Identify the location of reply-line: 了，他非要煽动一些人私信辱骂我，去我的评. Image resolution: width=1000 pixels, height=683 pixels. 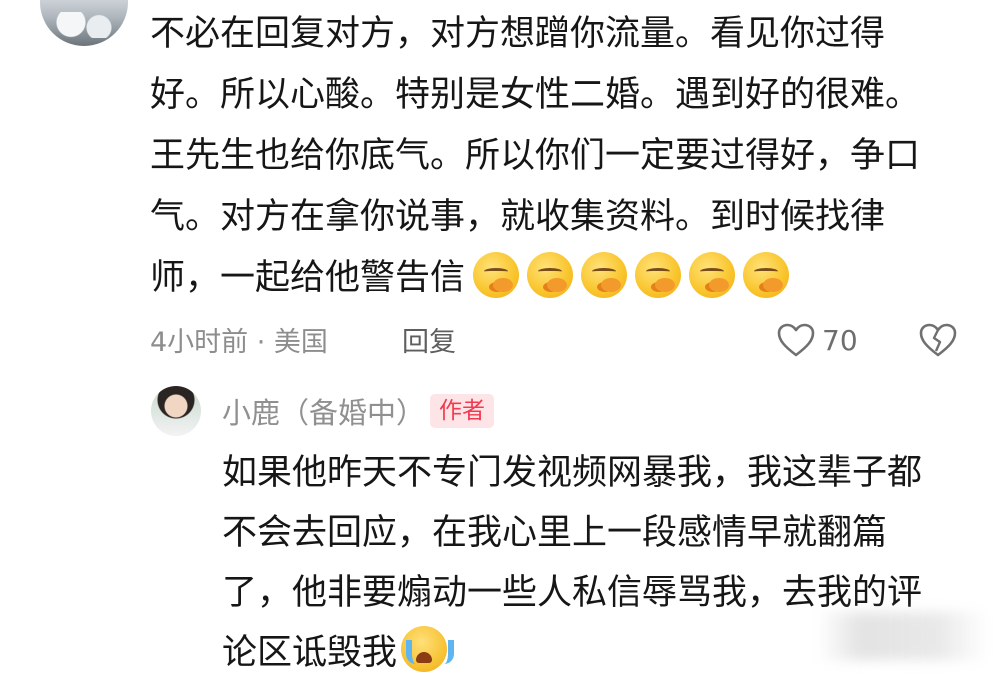
(572, 593).